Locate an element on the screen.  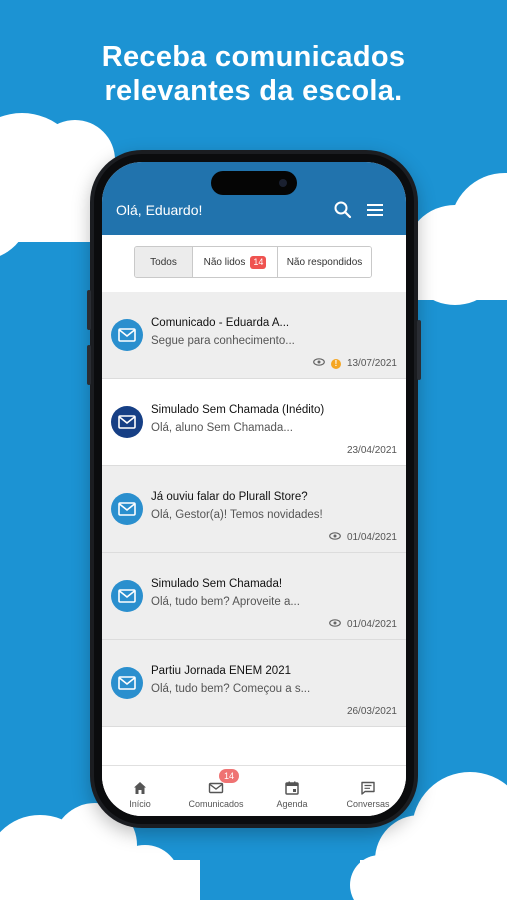
nav-messages: 14 Comunicados is located at coordinates (216, 791).